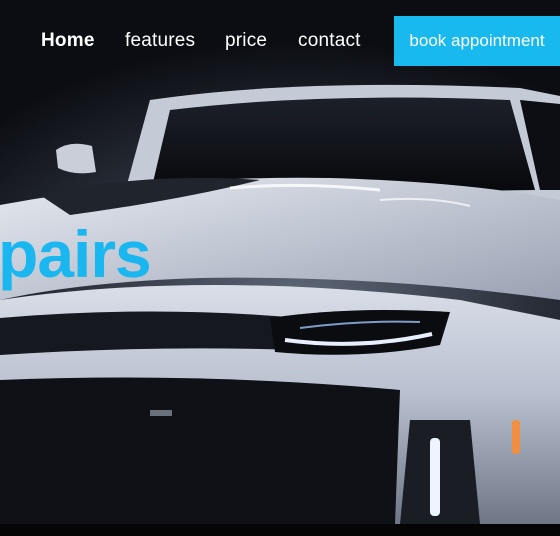 The width and height of the screenshot is (560, 536). What do you see at coordinates (477, 41) in the screenshot?
I see `book-appointment-button: book appointment` at bounding box center [477, 41].